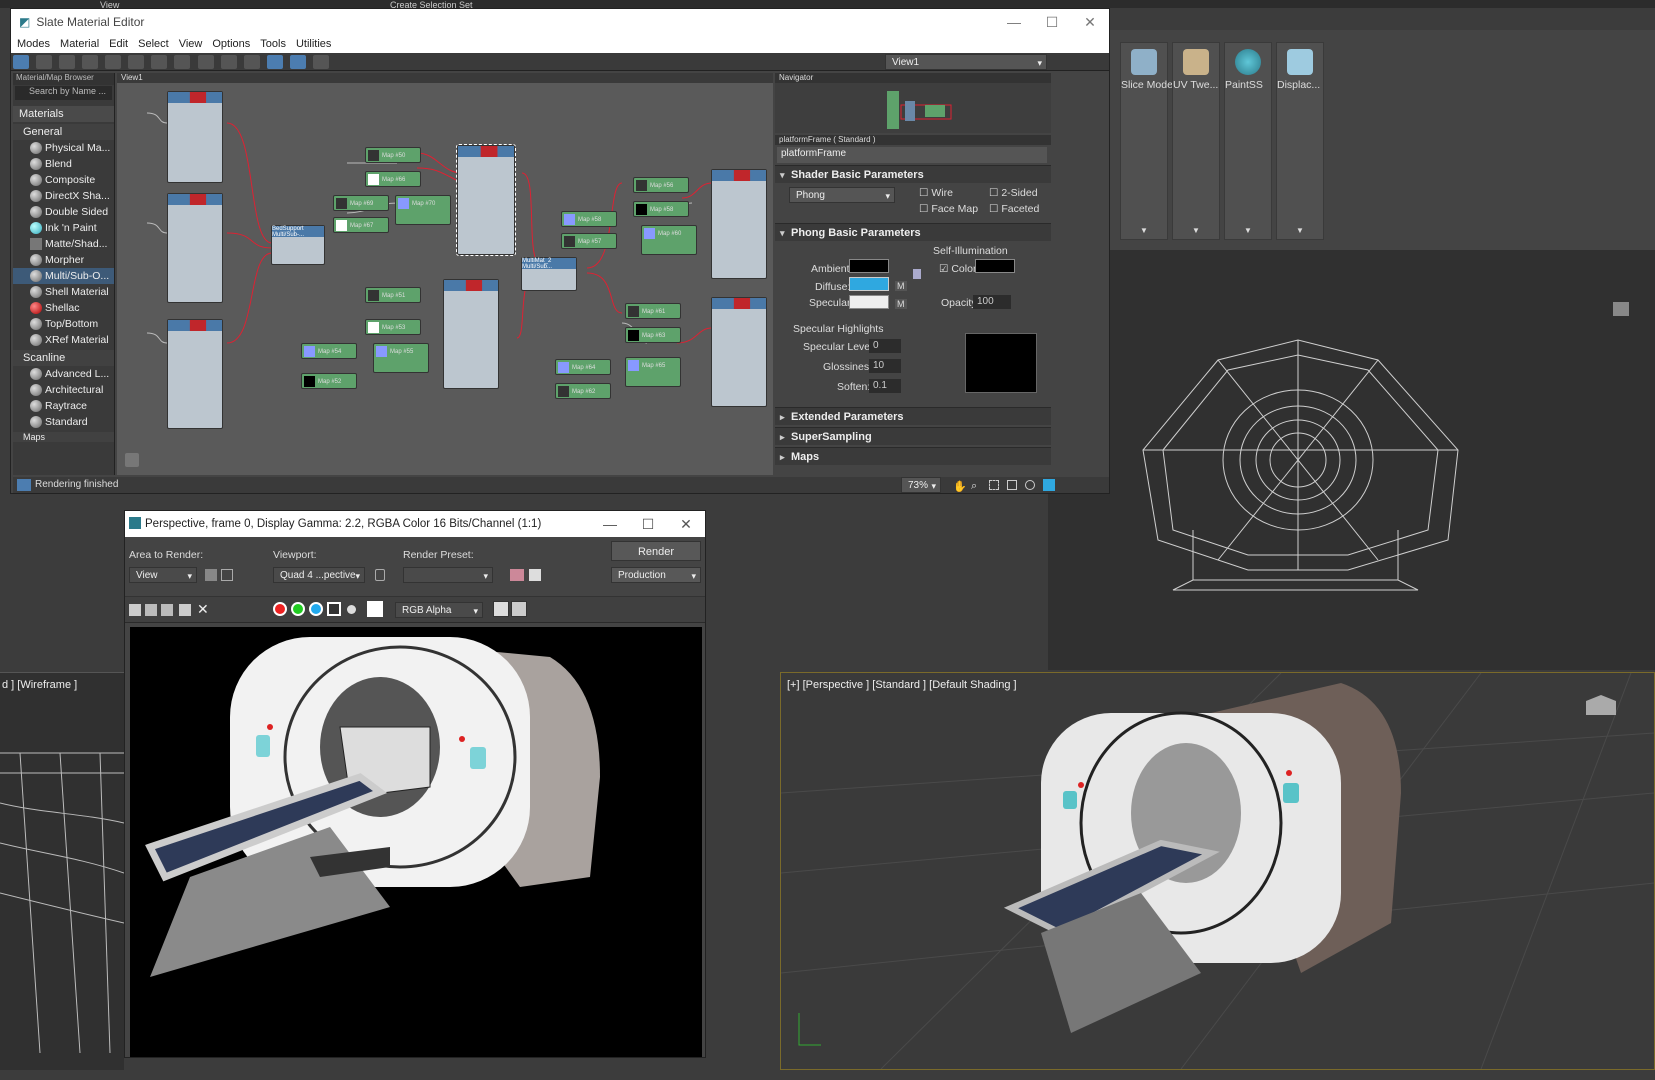  Describe the element at coordinates (656, 575) in the screenshot. I see `production-dropdown: Production` at that location.